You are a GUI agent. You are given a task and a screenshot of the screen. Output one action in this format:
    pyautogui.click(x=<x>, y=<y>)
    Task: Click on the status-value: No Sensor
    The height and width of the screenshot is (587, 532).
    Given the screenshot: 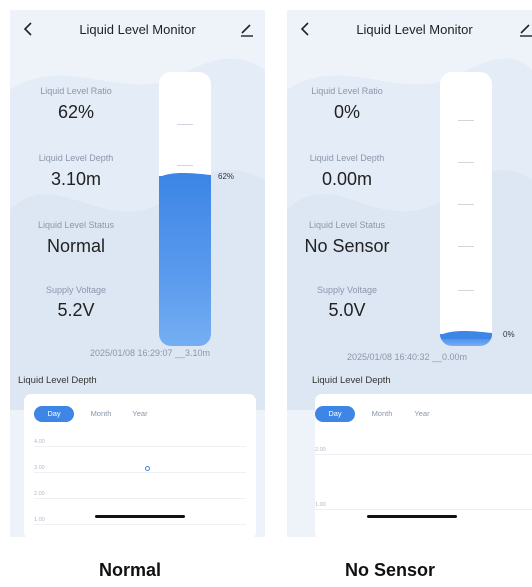 What is the action you would take?
    pyautogui.click(x=347, y=246)
    